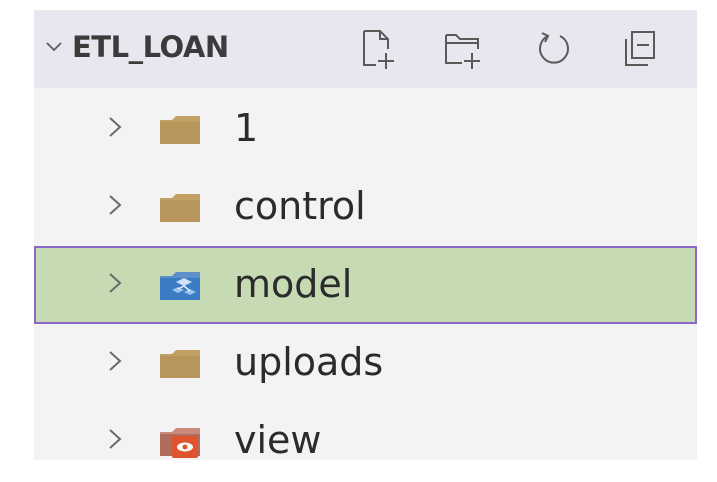 Image resolution: width=717 pixels, height=482 pixels. What do you see at coordinates (150, 47) in the screenshot?
I see `workspace-title: ETL_LOAN` at bounding box center [150, 47].